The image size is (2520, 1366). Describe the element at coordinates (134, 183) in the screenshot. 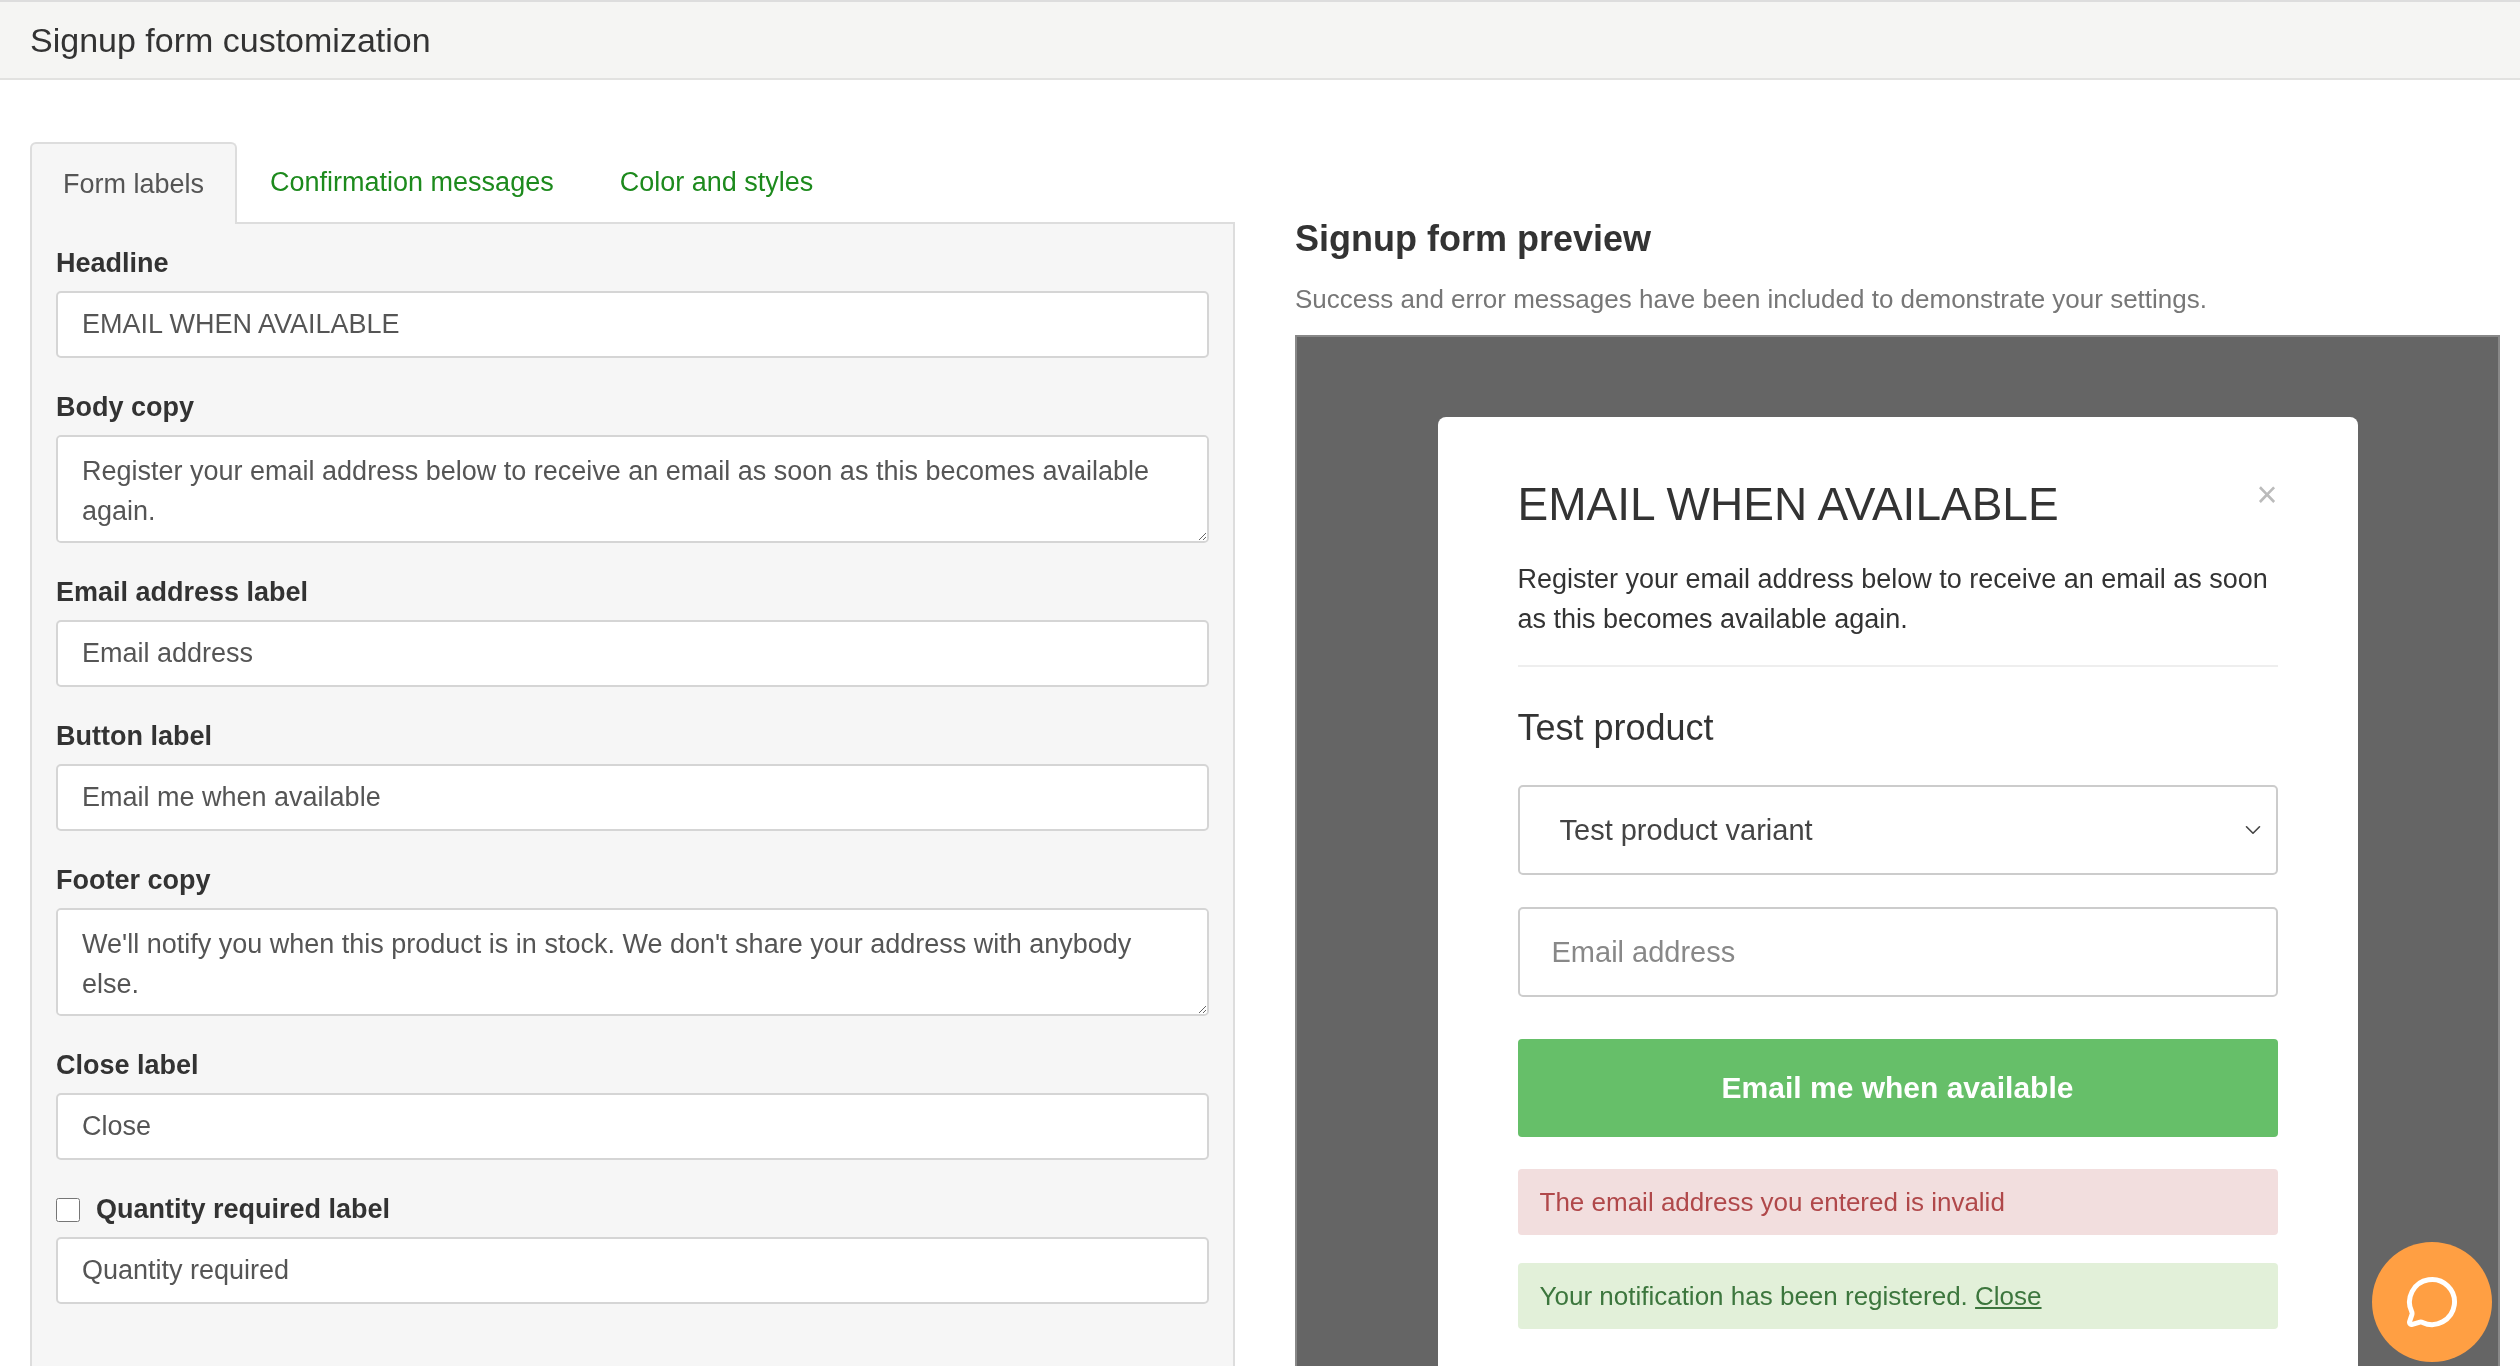

I see `tab: Form labels` at that location.